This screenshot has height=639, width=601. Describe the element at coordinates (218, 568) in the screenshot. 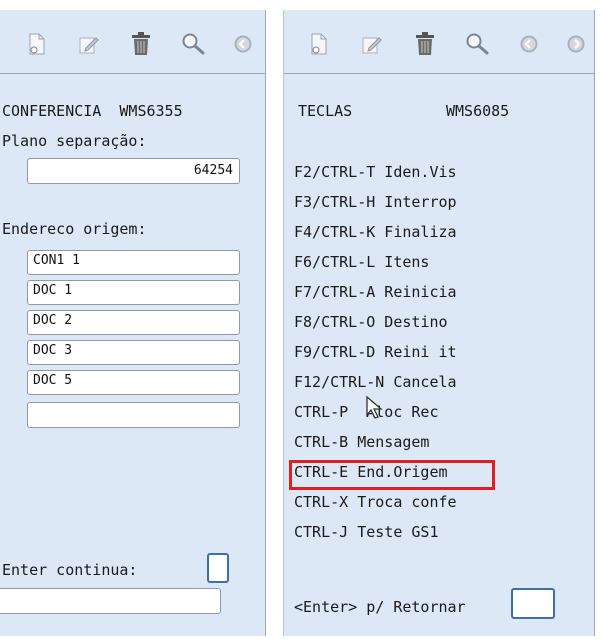

I see `enter-continua-input` at that location.